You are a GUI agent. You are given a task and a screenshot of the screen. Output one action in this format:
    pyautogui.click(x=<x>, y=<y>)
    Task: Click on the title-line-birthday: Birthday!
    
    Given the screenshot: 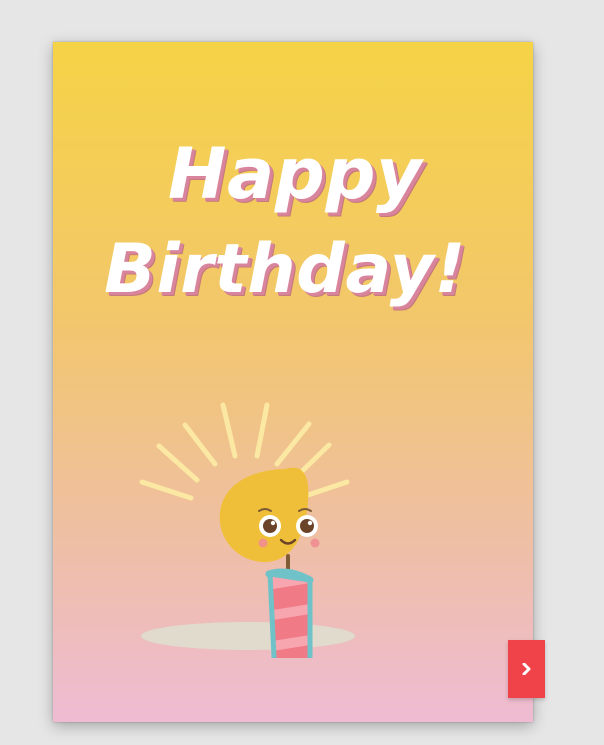 What is the action you would take?
    pyautogui.click(x=285, y=269)
    